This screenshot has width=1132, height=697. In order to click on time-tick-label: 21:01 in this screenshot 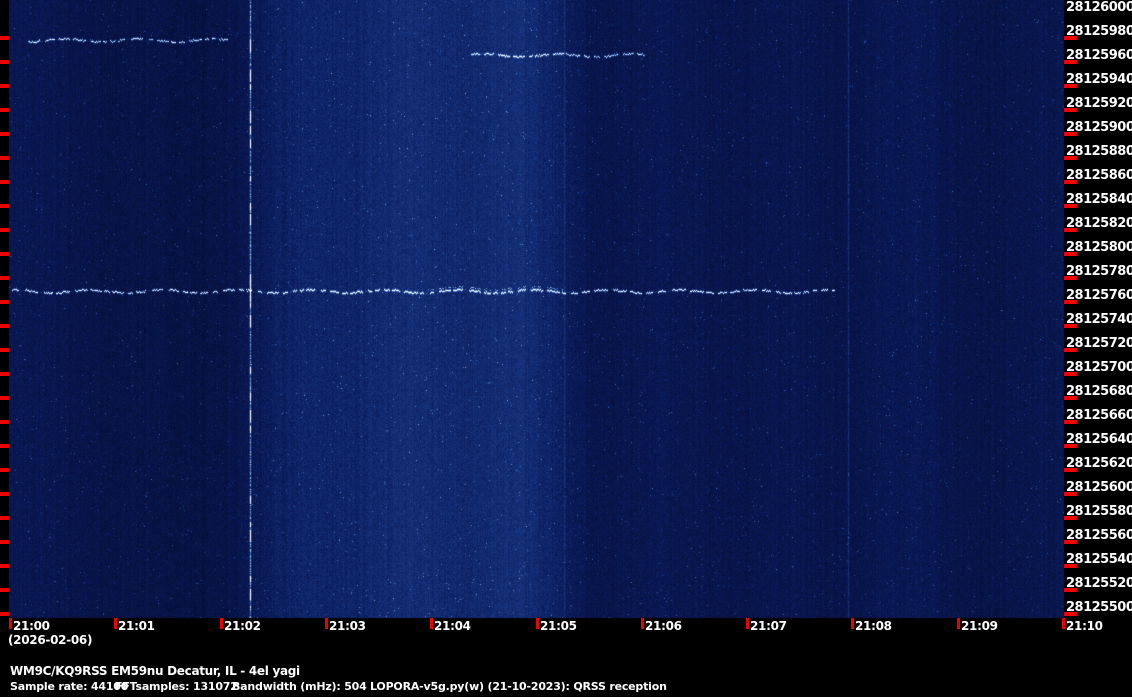, I will do `click(136, 626)`.